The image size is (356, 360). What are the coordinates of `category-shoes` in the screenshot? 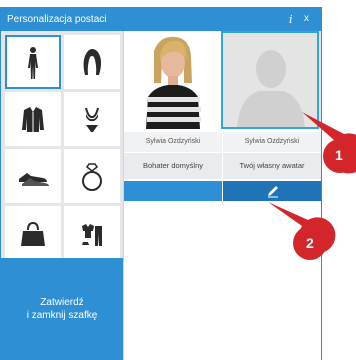 It's located at (33, 176).